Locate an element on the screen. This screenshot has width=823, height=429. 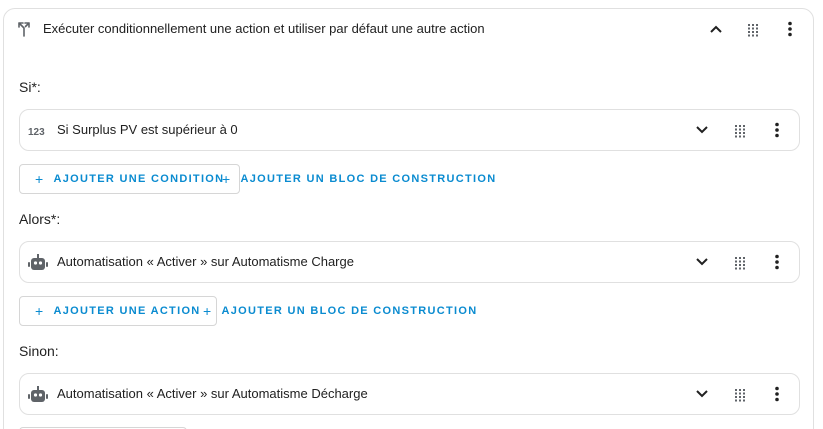
add-action-button: + AJOUTER UNE ACTION is located at coordinates (118, 311).